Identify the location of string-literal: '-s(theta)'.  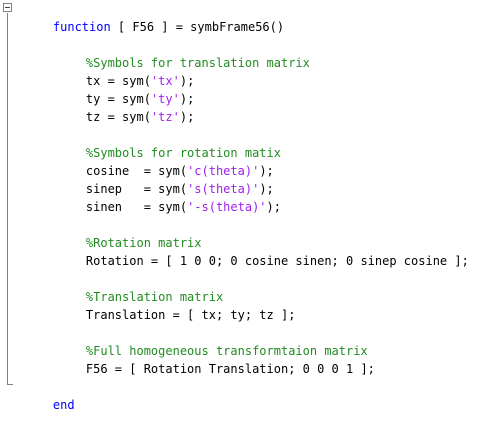
(227, 207).